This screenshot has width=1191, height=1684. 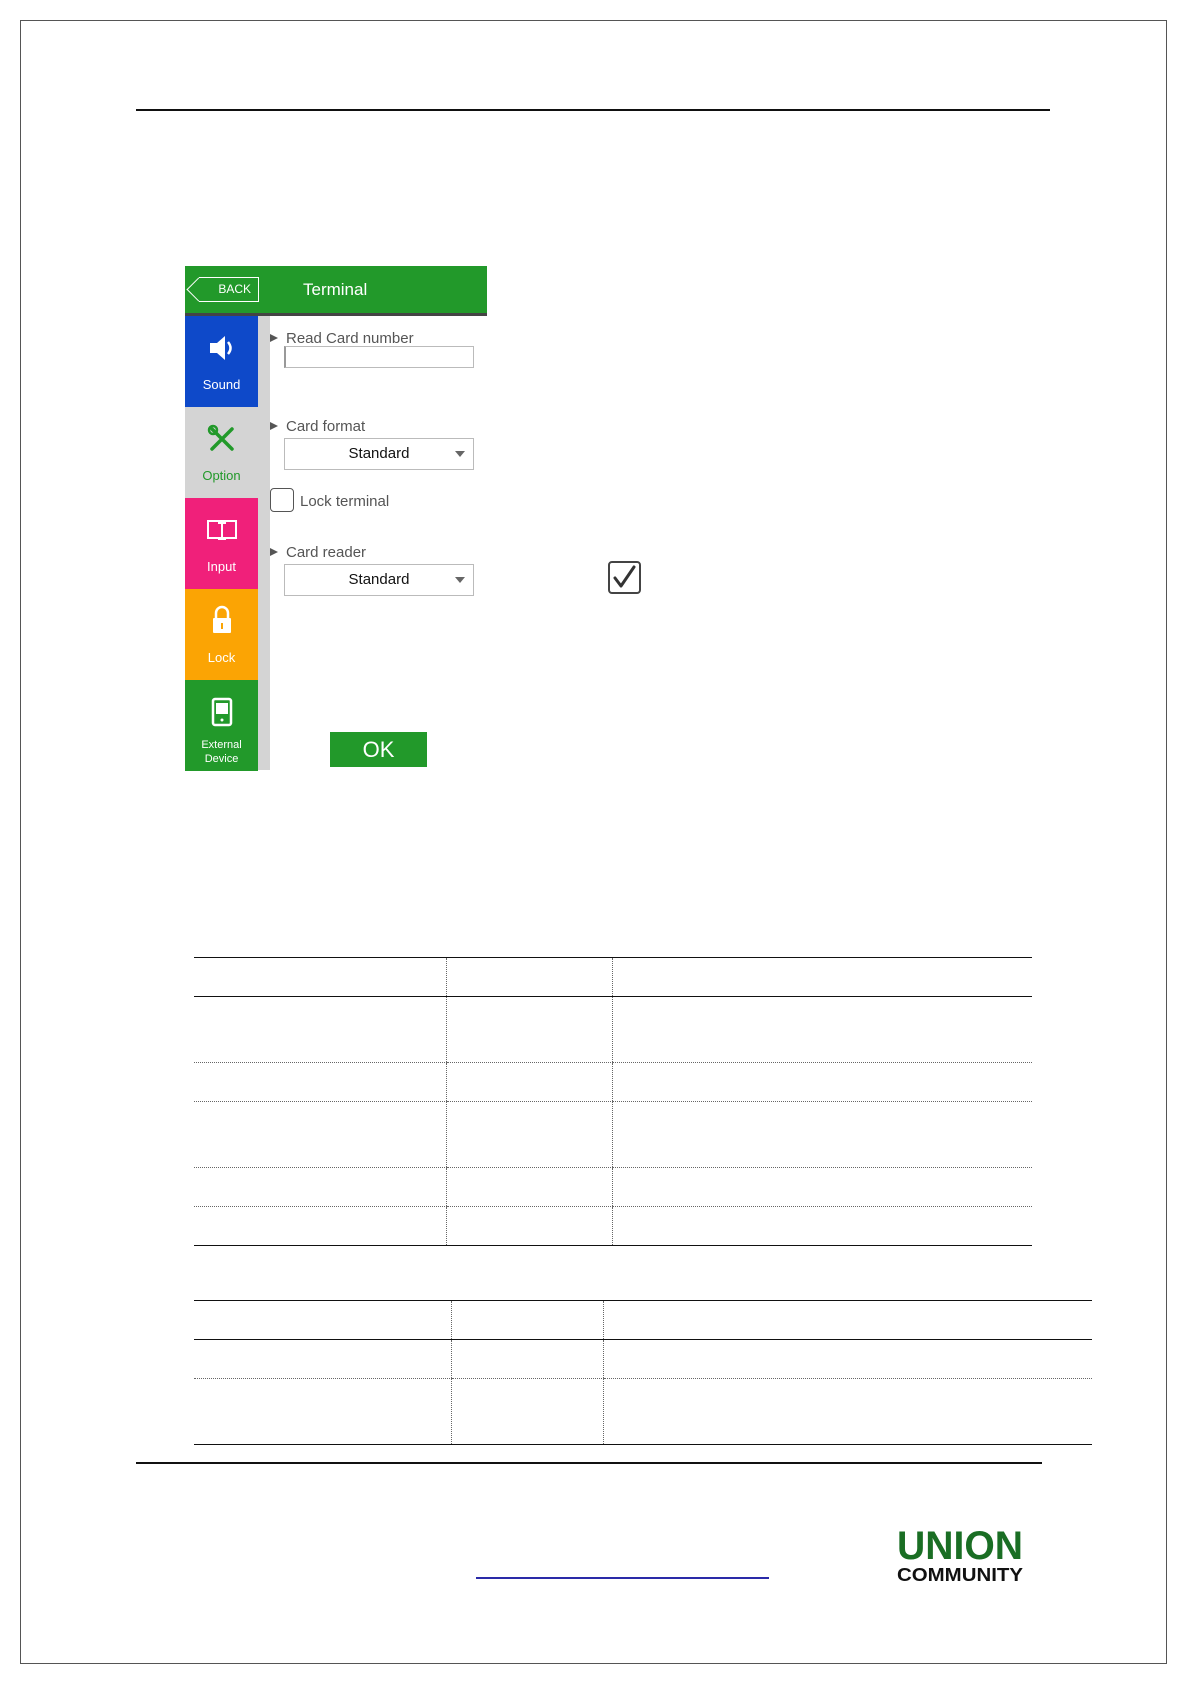 What do you see at coordinates (282, 500) in the screenshot?
I see `lock-terminal-checkbox` at bounding box center [282, 500].